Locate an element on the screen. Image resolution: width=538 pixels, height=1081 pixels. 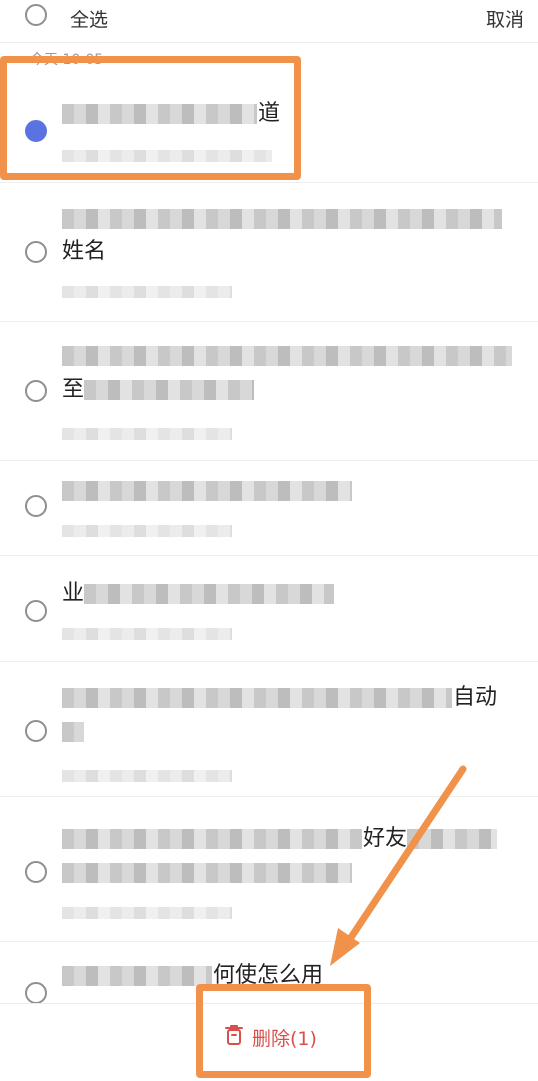
item-title-line2: 姓名 is located at coordinates (84, 251).